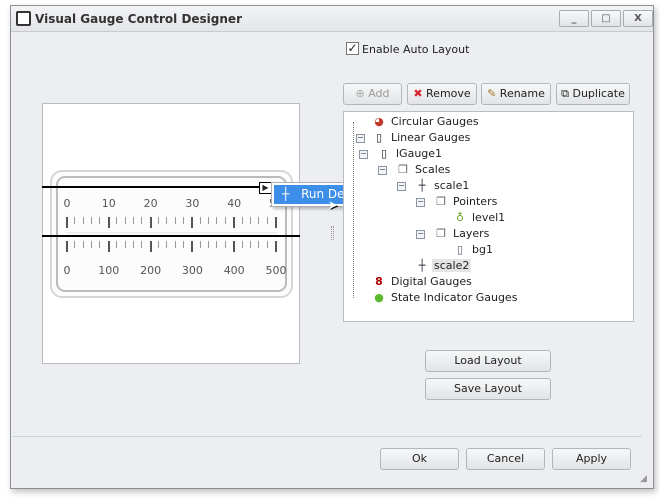 This screenshot has height=500, width=660. Describe the element at coordinates (591, 459) in the screenshot. I see `apply-button: Apply` at that location.